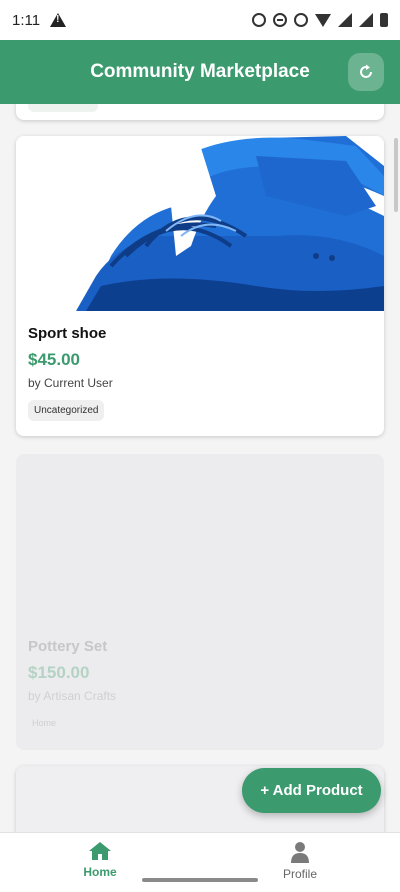 This screenshot has height=892, width=400. I want to click on product-seller: by Artisan Crafts, so click(72, 696).